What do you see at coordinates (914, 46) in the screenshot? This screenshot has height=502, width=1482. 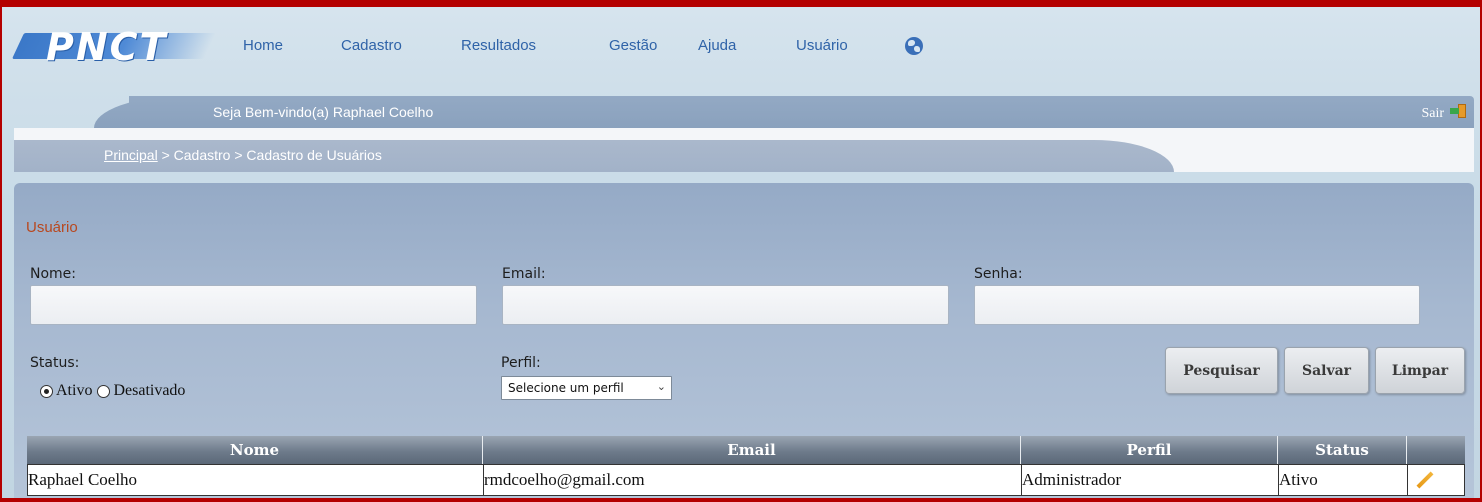 I see `globe-icon` at bounding box center [914, 46].